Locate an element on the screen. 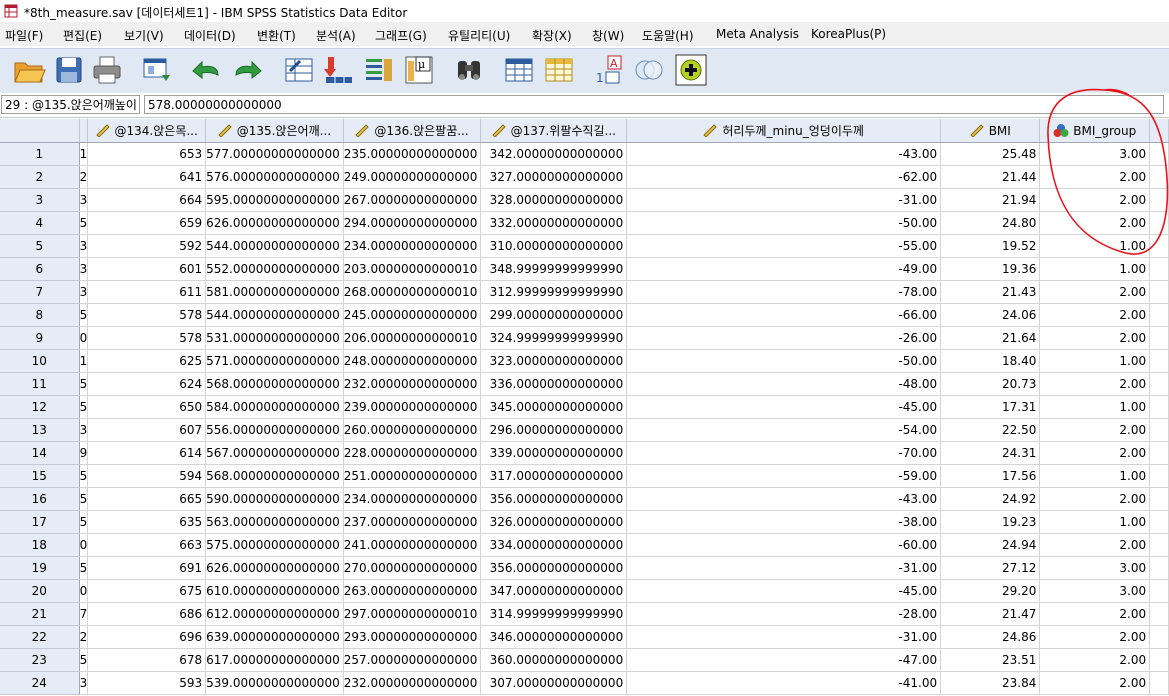 The width and height of the screenshot is (1169, 696). row-header: 13 is located at coordinates (40, 430).